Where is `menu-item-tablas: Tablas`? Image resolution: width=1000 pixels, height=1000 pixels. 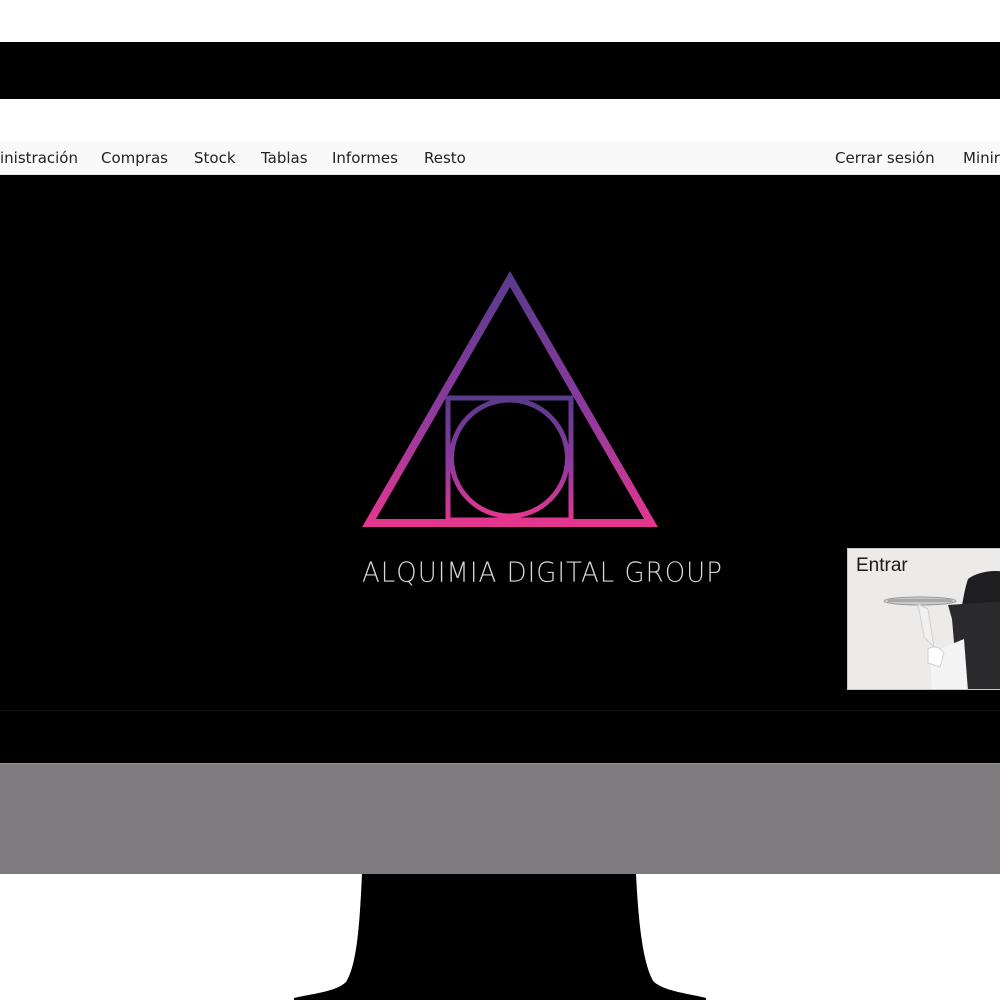
menu-item-tablas: Tablas is located at coordinates (284, 158).